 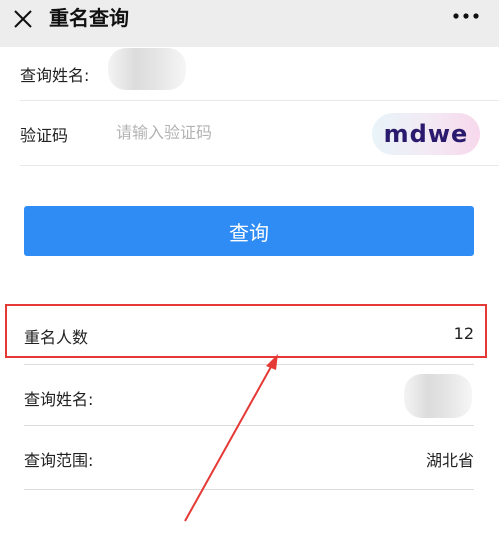 I want to click on name-row: 查询姓名:, so click(x=259, y=74).